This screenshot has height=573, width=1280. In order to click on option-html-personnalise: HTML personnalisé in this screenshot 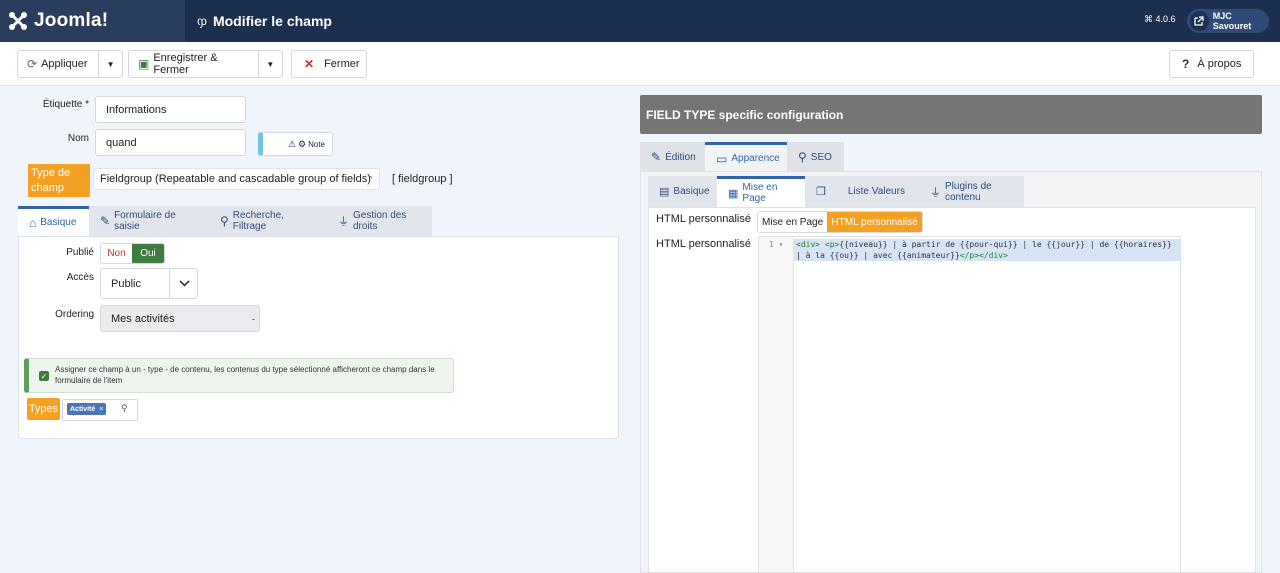, I will do `click(874, 222)`.